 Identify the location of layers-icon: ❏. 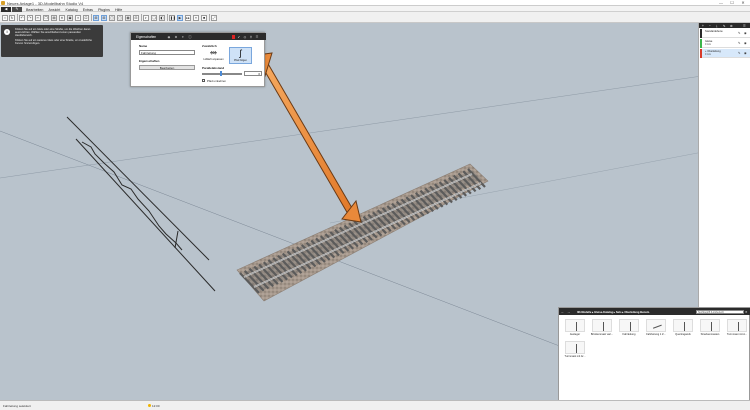
(154, 17).